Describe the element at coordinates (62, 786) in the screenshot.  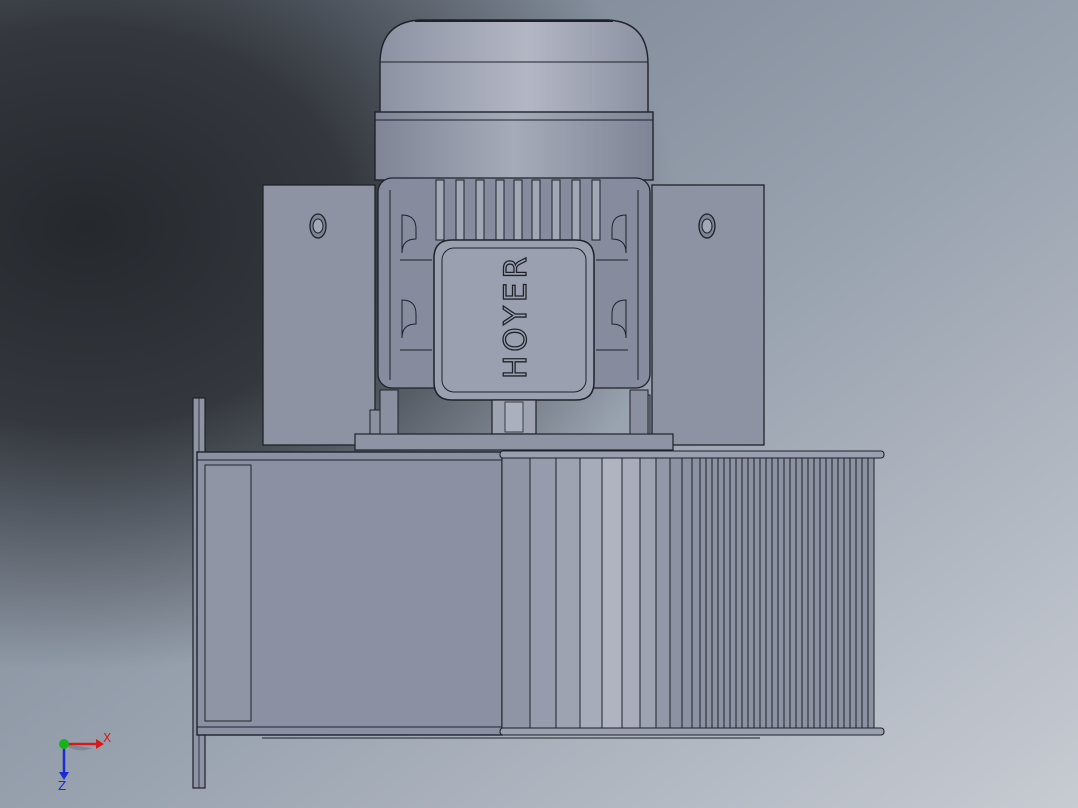
I see `z-axis-label: Z` at that location.